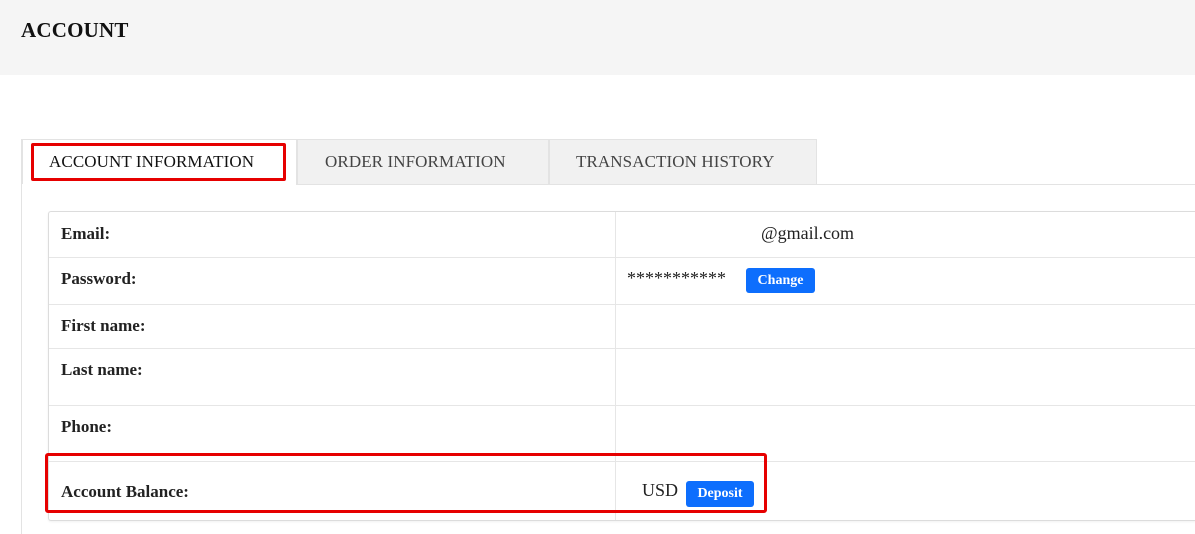 The height and width of the screenshot is (534, 1195). Describe the element at coordinates (622, 490) in the screenshot. I see `table-row-account-balance: Account Balance: USD Deposit` at that location.